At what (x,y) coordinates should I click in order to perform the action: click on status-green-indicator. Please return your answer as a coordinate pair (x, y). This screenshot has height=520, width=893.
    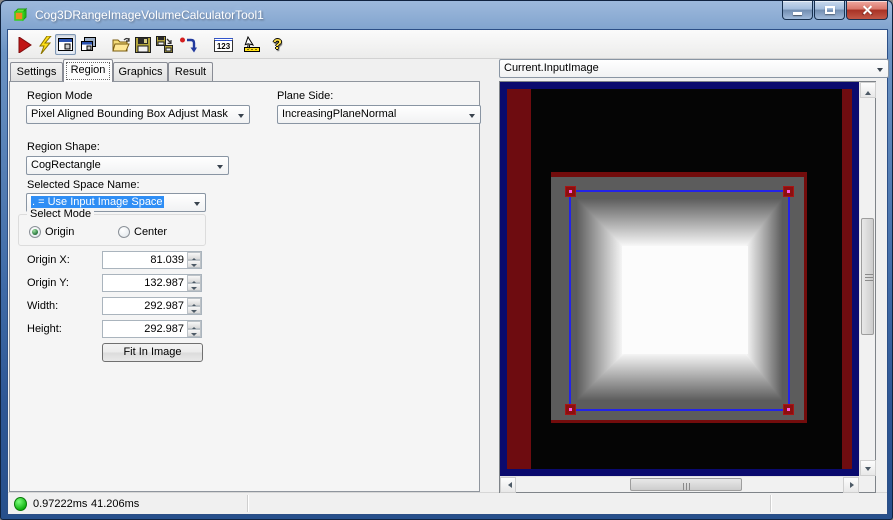
    Looking at the image, I should click on (20, 504).